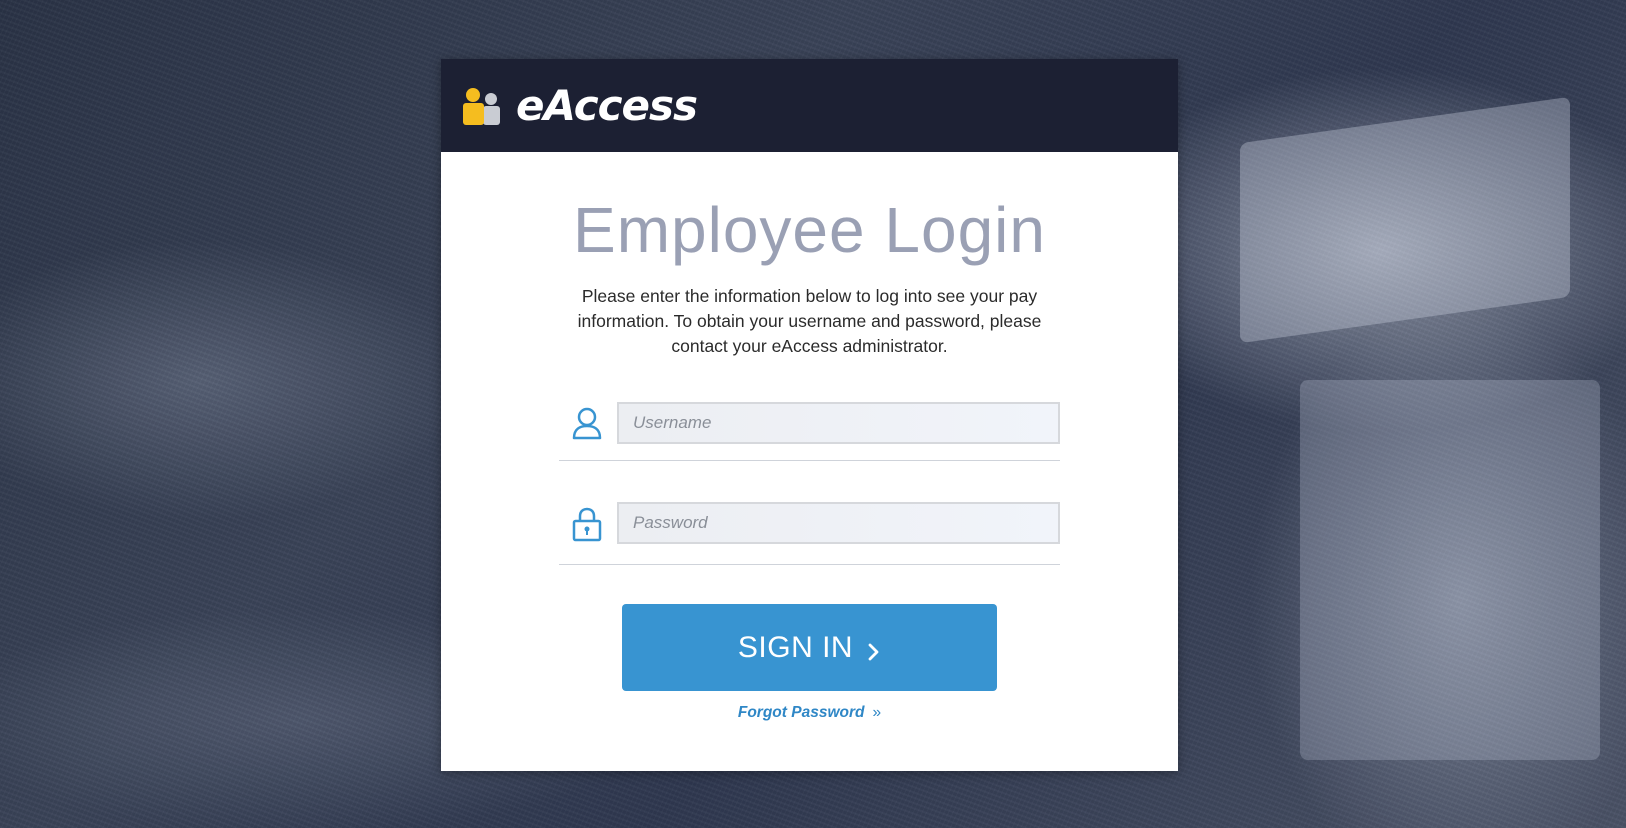 This screenshot has height=828, width=1626. What do you see at coordinates (838, 523) in the screenshot?
I see `password-input` at bounding box center [838, 523].